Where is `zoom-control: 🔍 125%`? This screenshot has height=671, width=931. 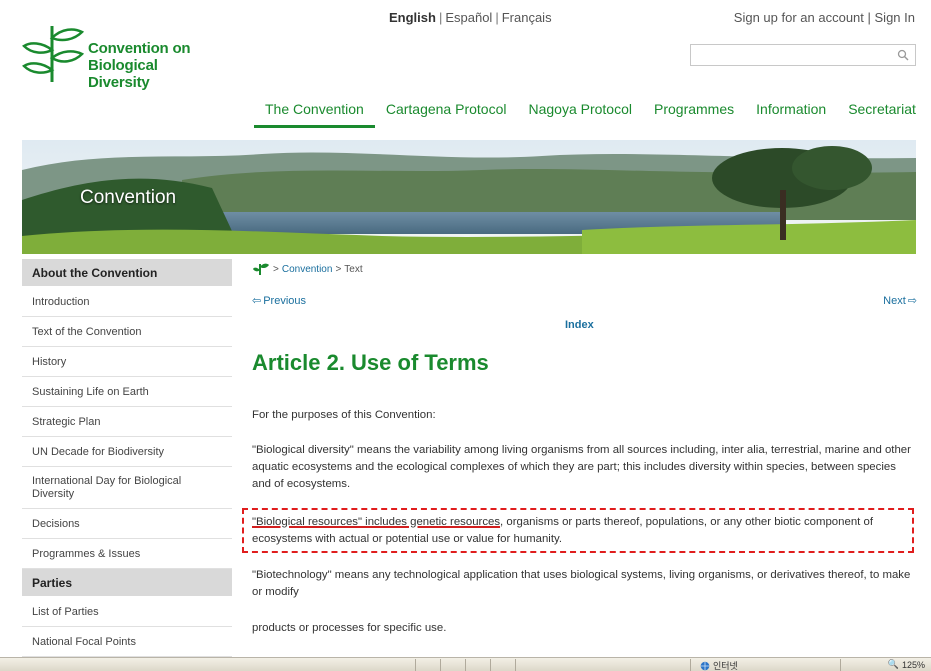
zoom-control: 🔍 125% is located at coordinates (906, 664).